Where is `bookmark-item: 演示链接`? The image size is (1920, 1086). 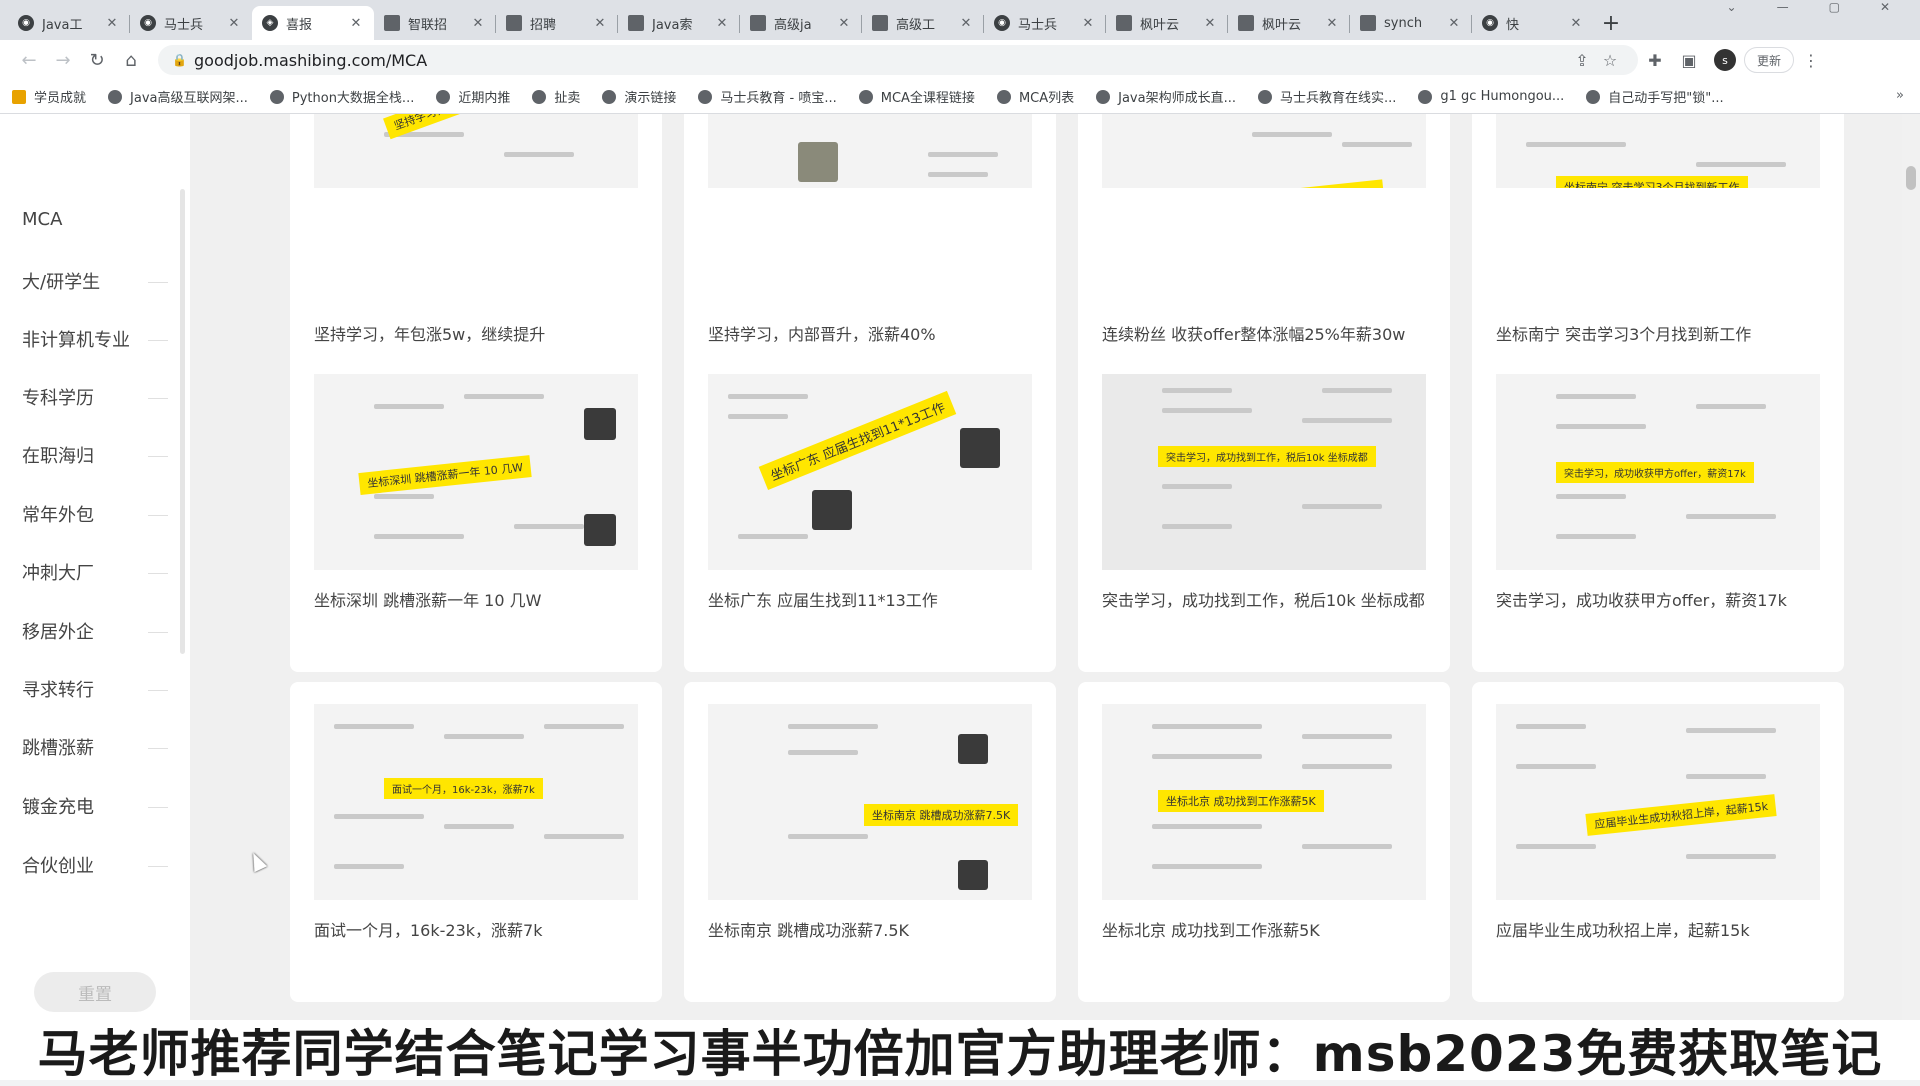 bookmark-item: 演示链接 is located at coordinates (639, 96).